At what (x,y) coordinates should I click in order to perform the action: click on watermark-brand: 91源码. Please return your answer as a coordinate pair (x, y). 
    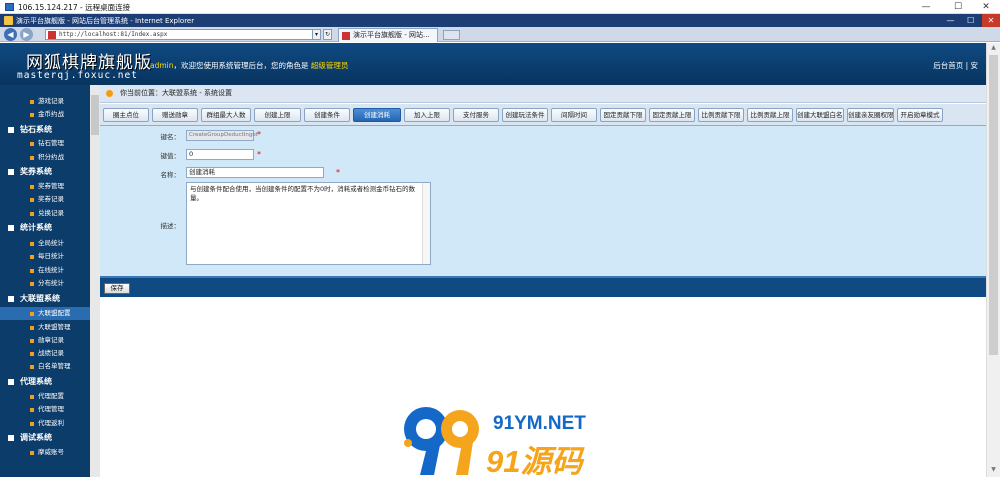
    Looking at the image, I should click on (534, 460).